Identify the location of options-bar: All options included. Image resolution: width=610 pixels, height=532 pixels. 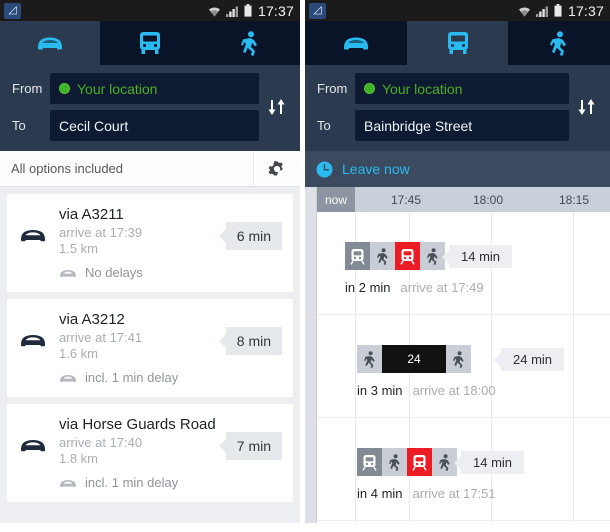
(150, 168).